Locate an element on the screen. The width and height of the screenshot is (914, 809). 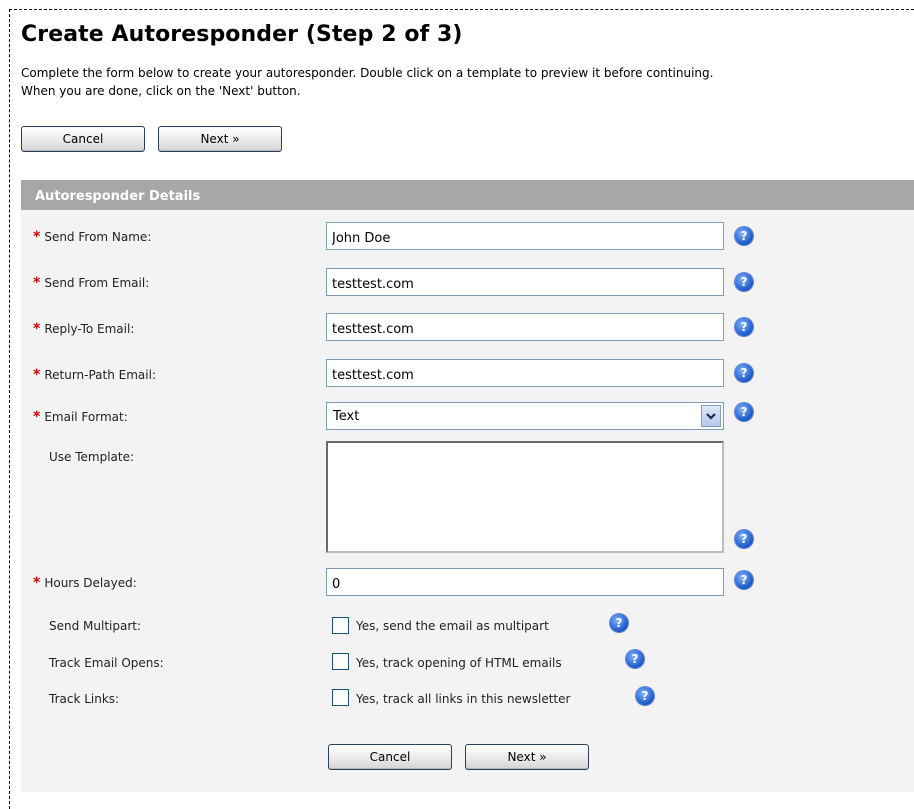
reply-to-email-field is located at coordinates (525, 327).